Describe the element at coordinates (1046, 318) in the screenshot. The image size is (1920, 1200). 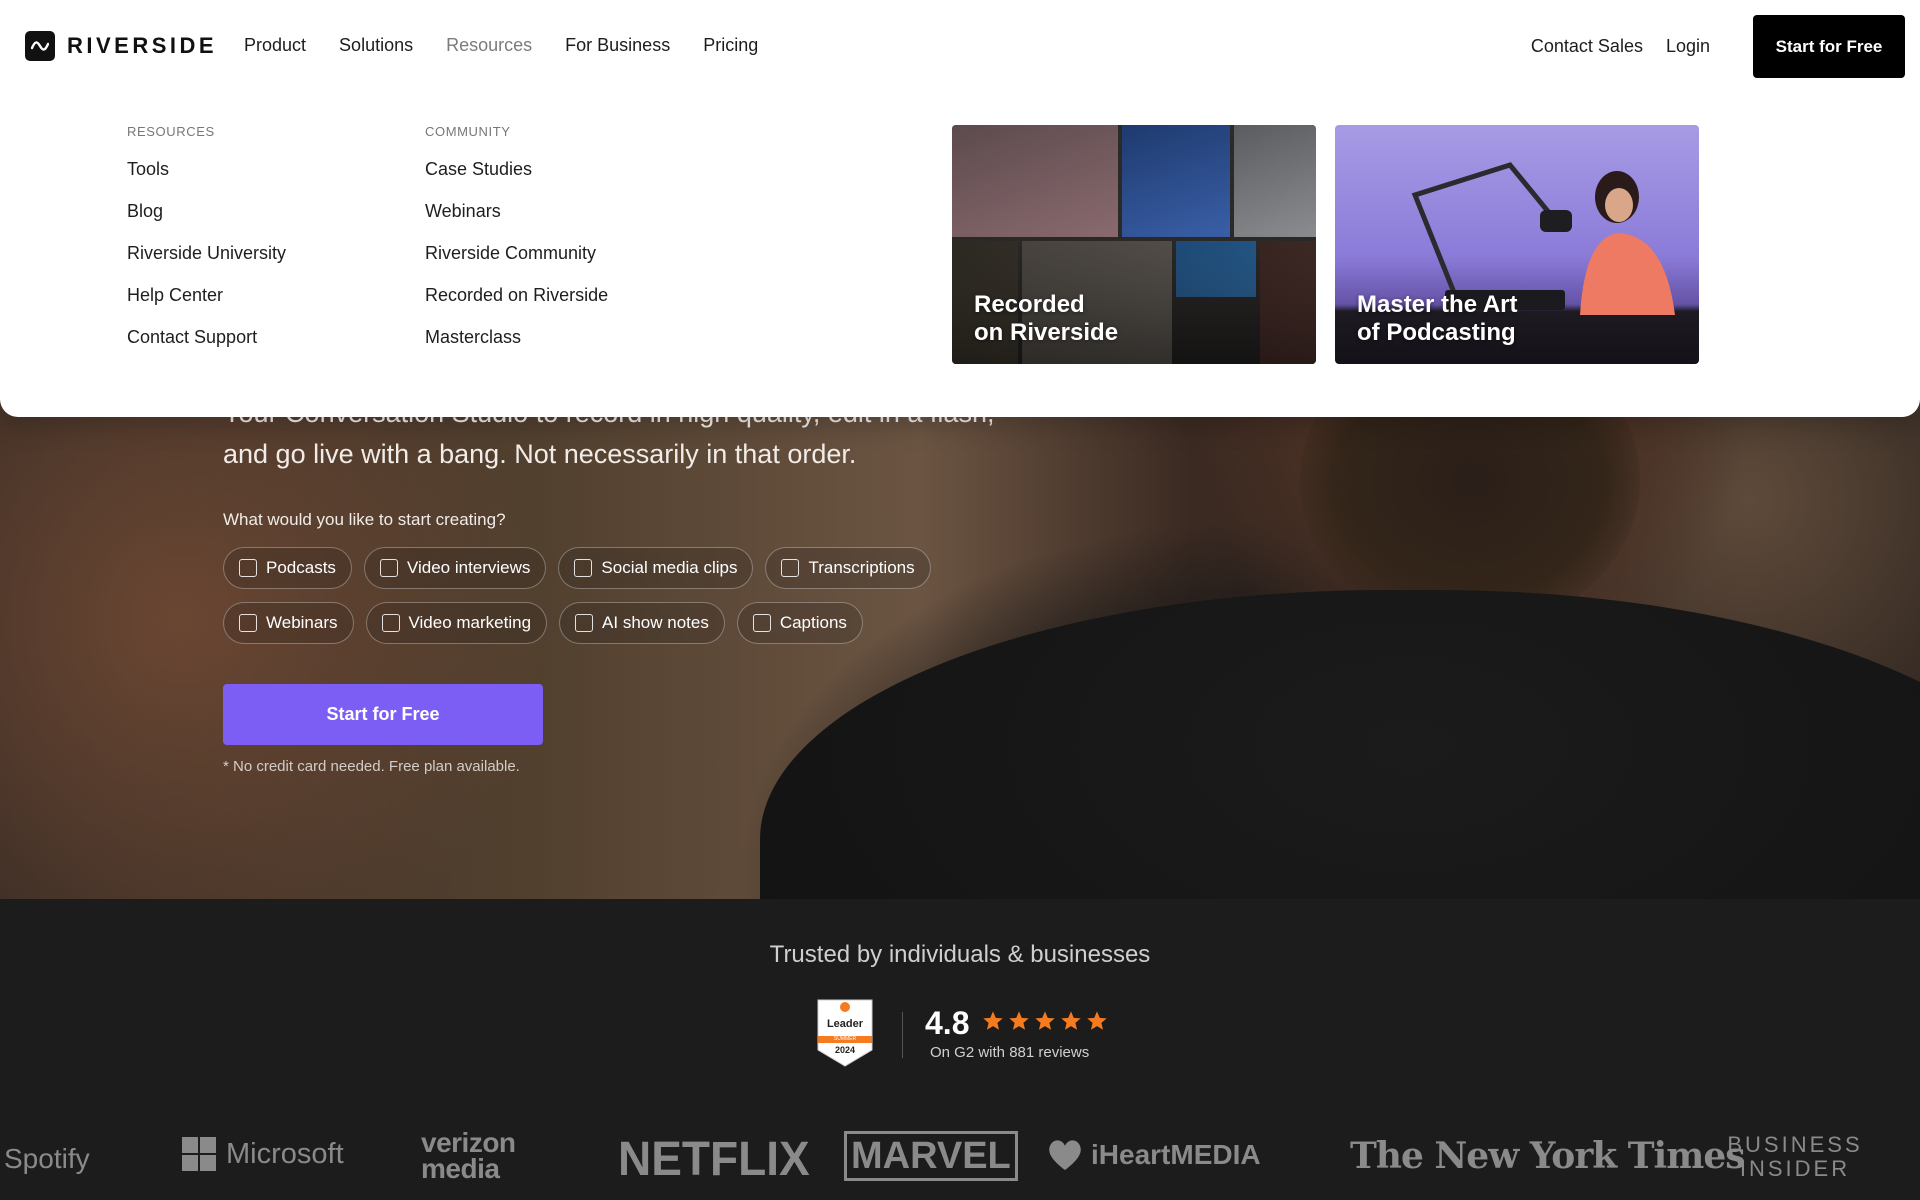
I see `card-title: Recorded on Riverside` at that location.